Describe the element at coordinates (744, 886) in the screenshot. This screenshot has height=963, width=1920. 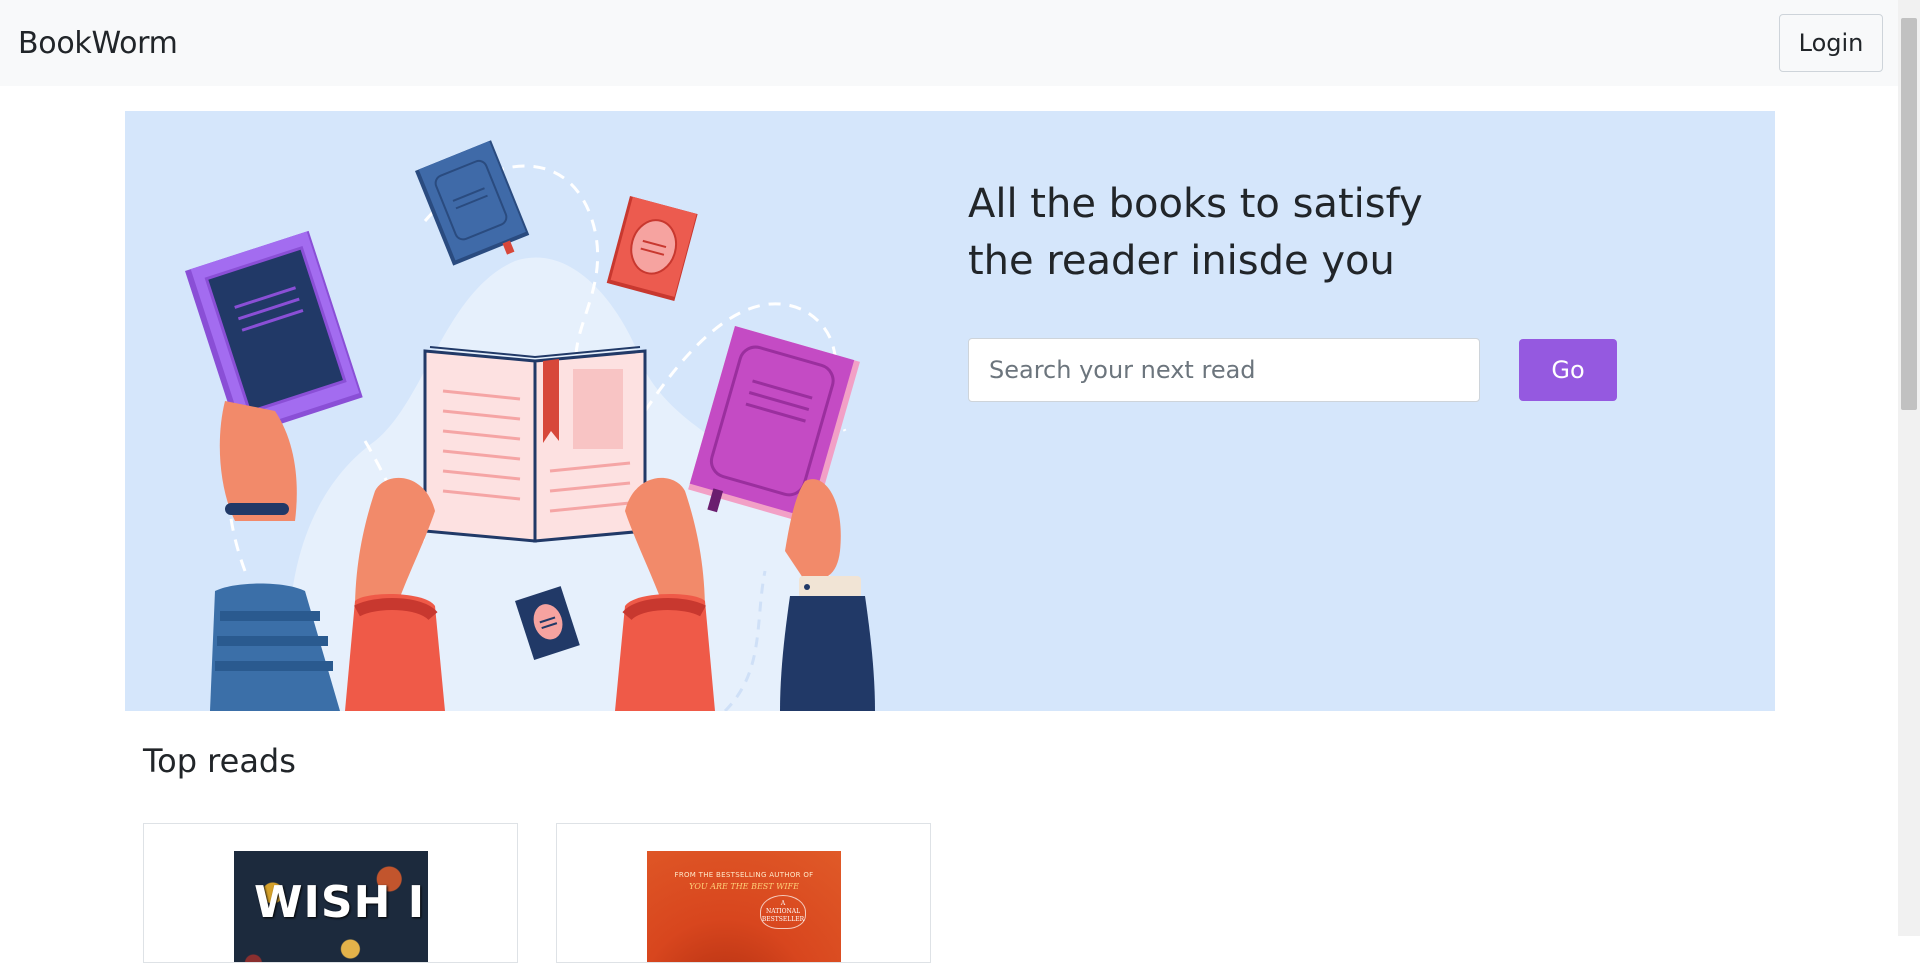
I see `book-cover-subtitle: YOU ARE THE BEST WIFE` at that location.